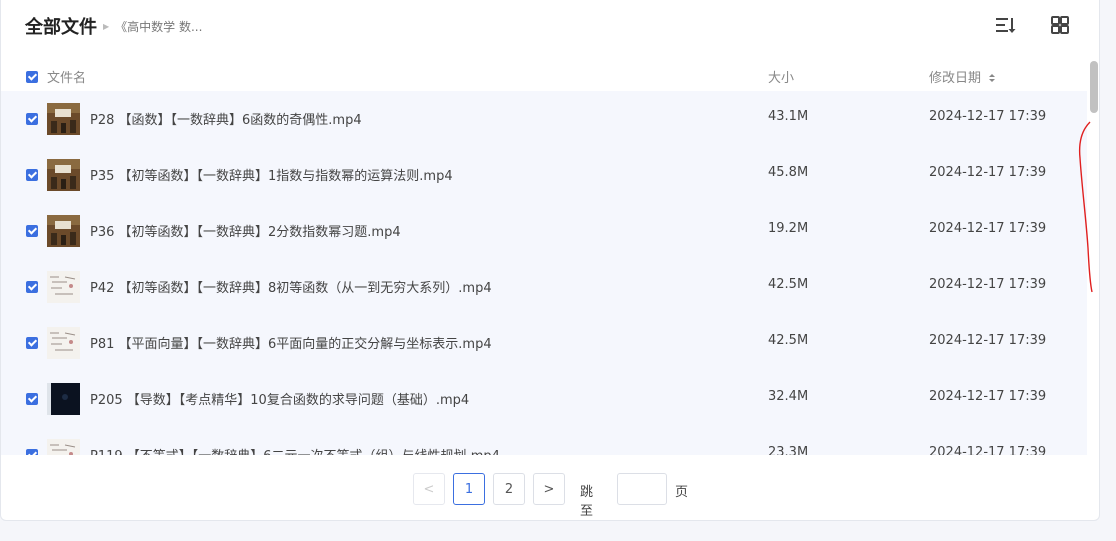 The height and width of the screenshot is (541, 1116). I want to click on column-header: 文件名 大小 修改日期, so click(544, 75).